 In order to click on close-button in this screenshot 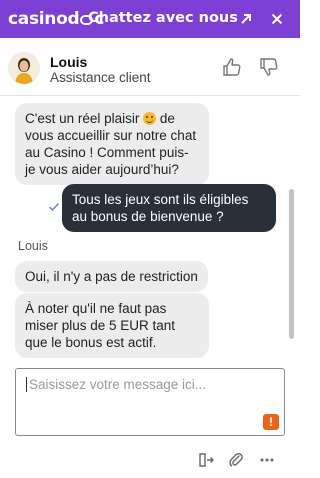, I will do `click(277, 19)`.